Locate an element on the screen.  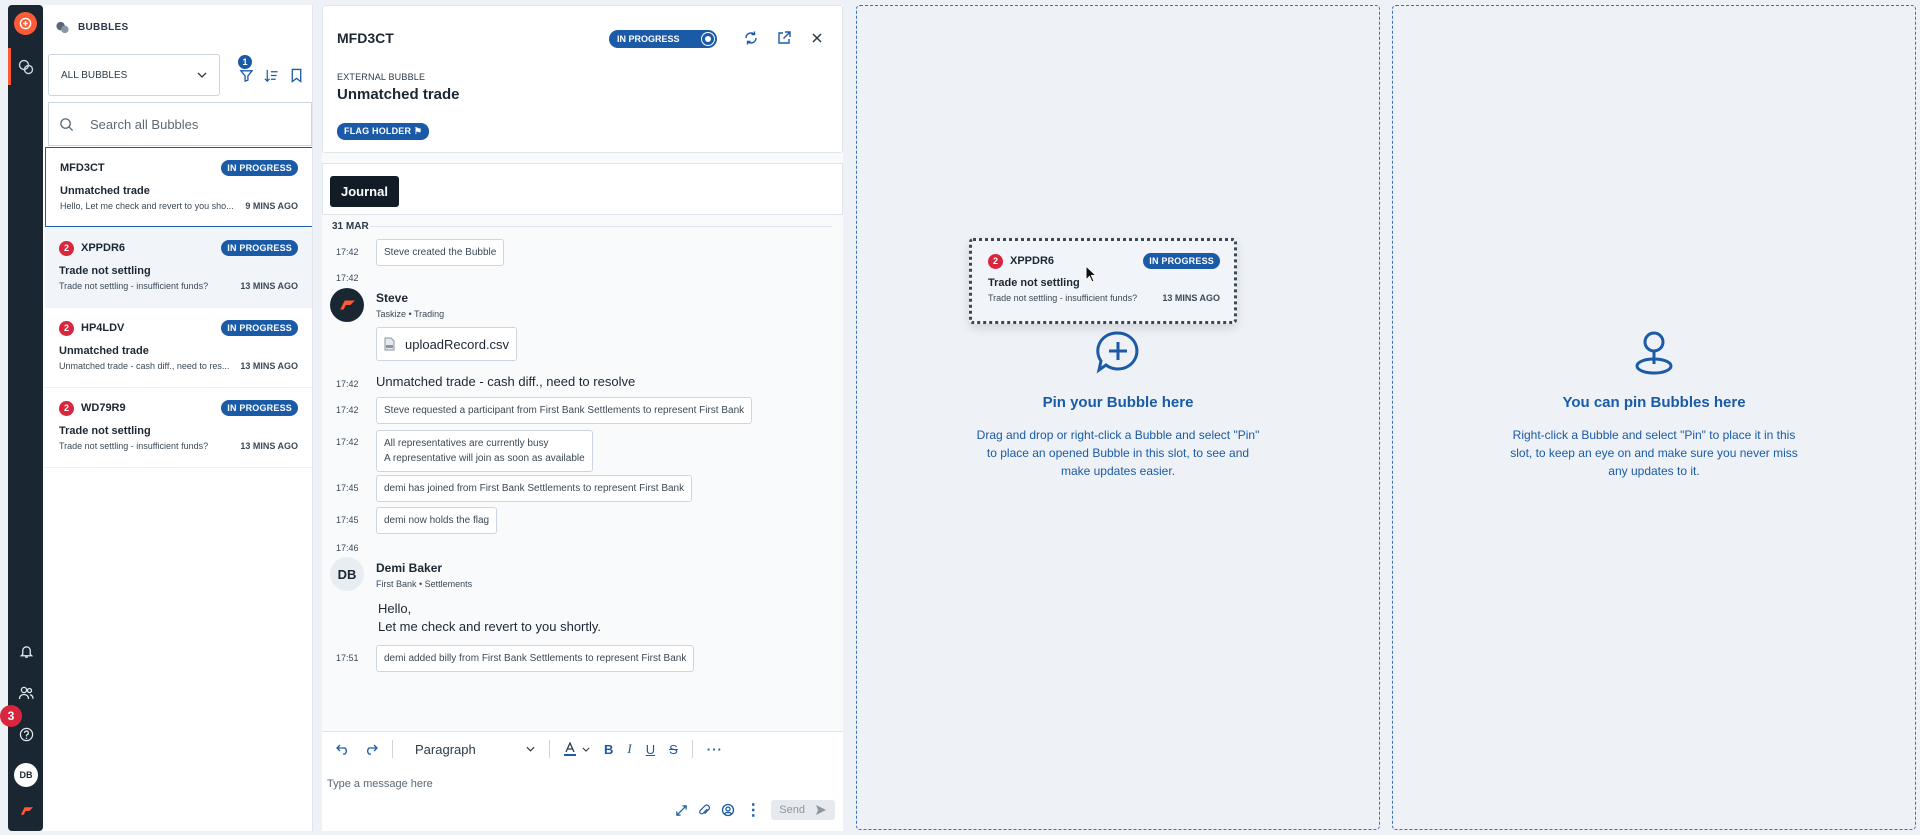
underline-icon: U is located at coordinates (650, 749).